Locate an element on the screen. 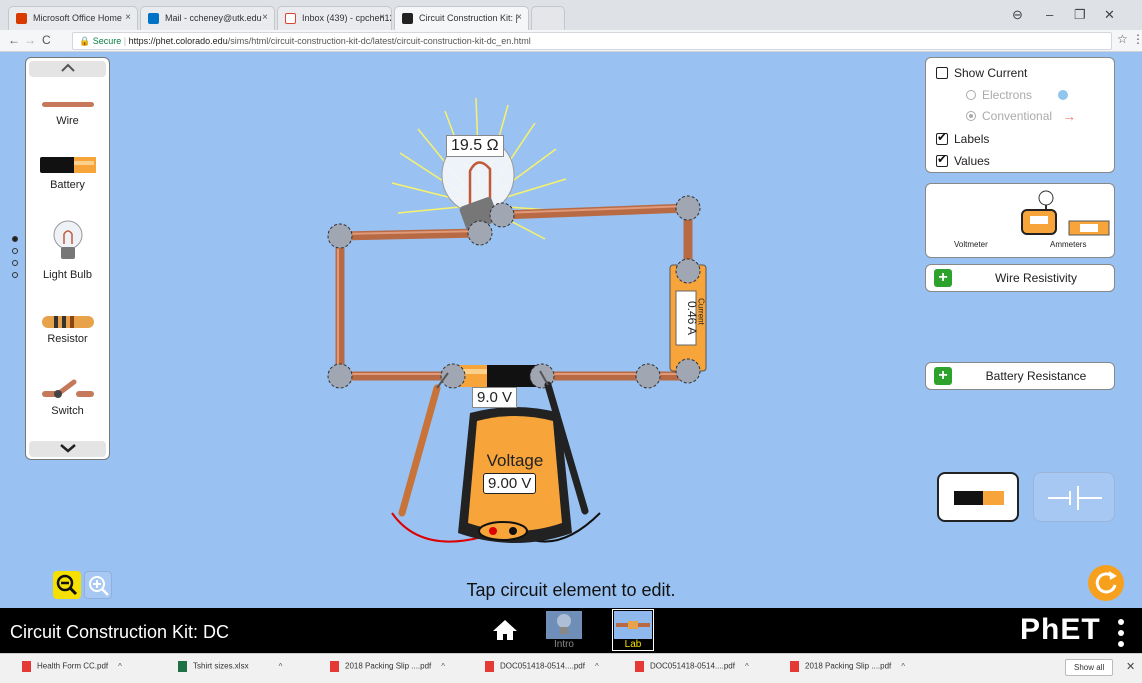 The width and height of the screenshot is (1142, 683). back-icon: ← is located at coordinates (14, 40).